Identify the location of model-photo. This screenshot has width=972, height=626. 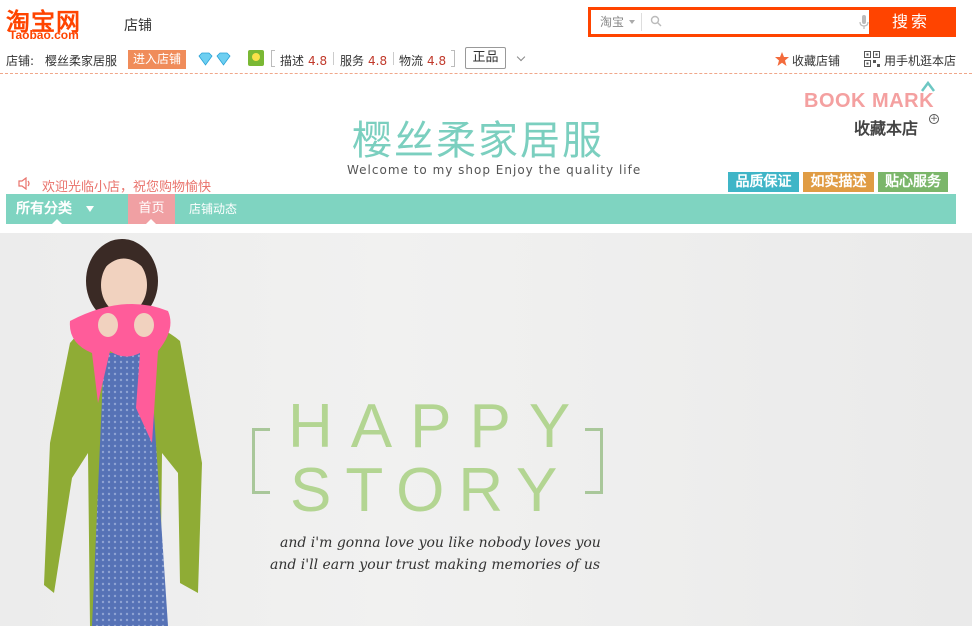
(123, 432).